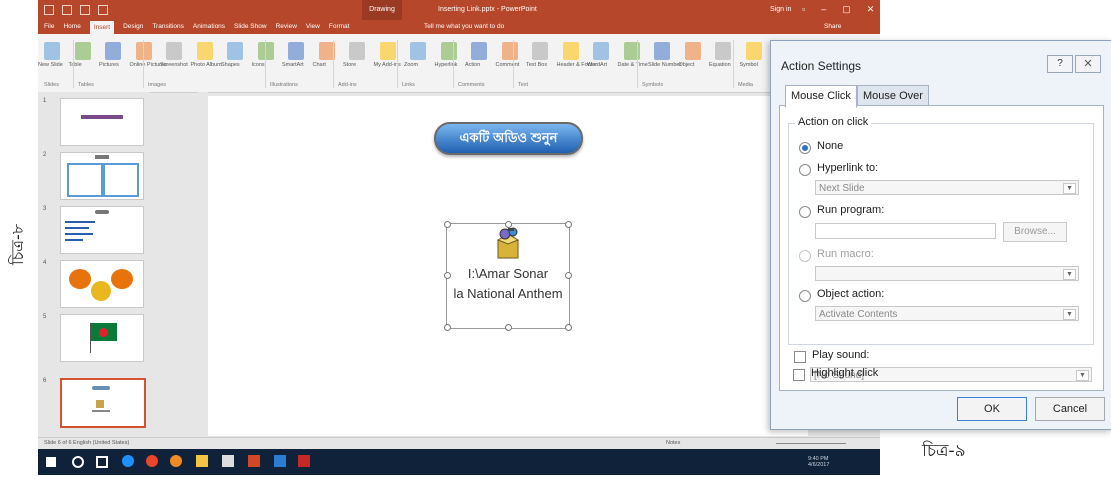 Image resolution: width=1111 pixels, height=479 pixels. Describe the element at coordinates (411, 65) in the screenshot. I see `ribbon-button-label: Zoom` at that location.